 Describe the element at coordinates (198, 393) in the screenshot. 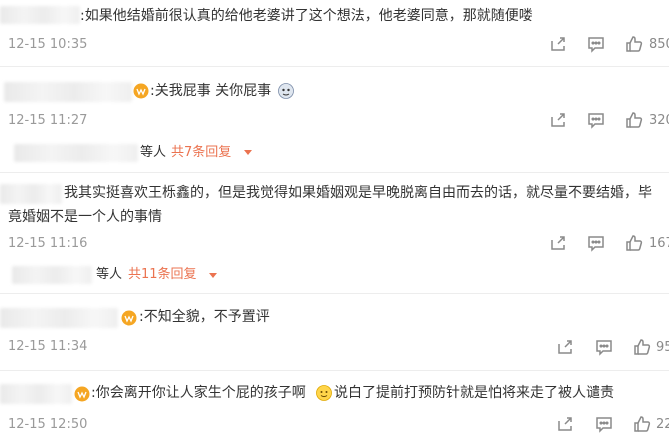

I see `comment-text: :你会离开你让人家生个屁的孩子啊` at that location.